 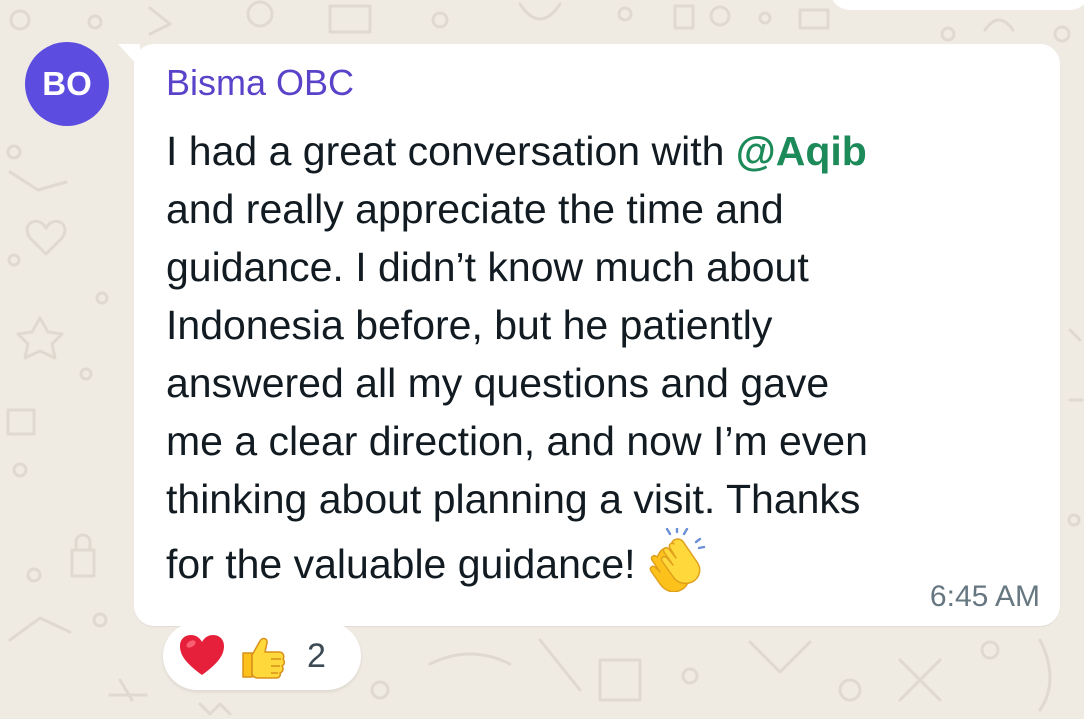 What do you see at coordinates (957, 5) in the screenshot?
I see `previous-message-bubble-edge` at bounding box center [957, 5].